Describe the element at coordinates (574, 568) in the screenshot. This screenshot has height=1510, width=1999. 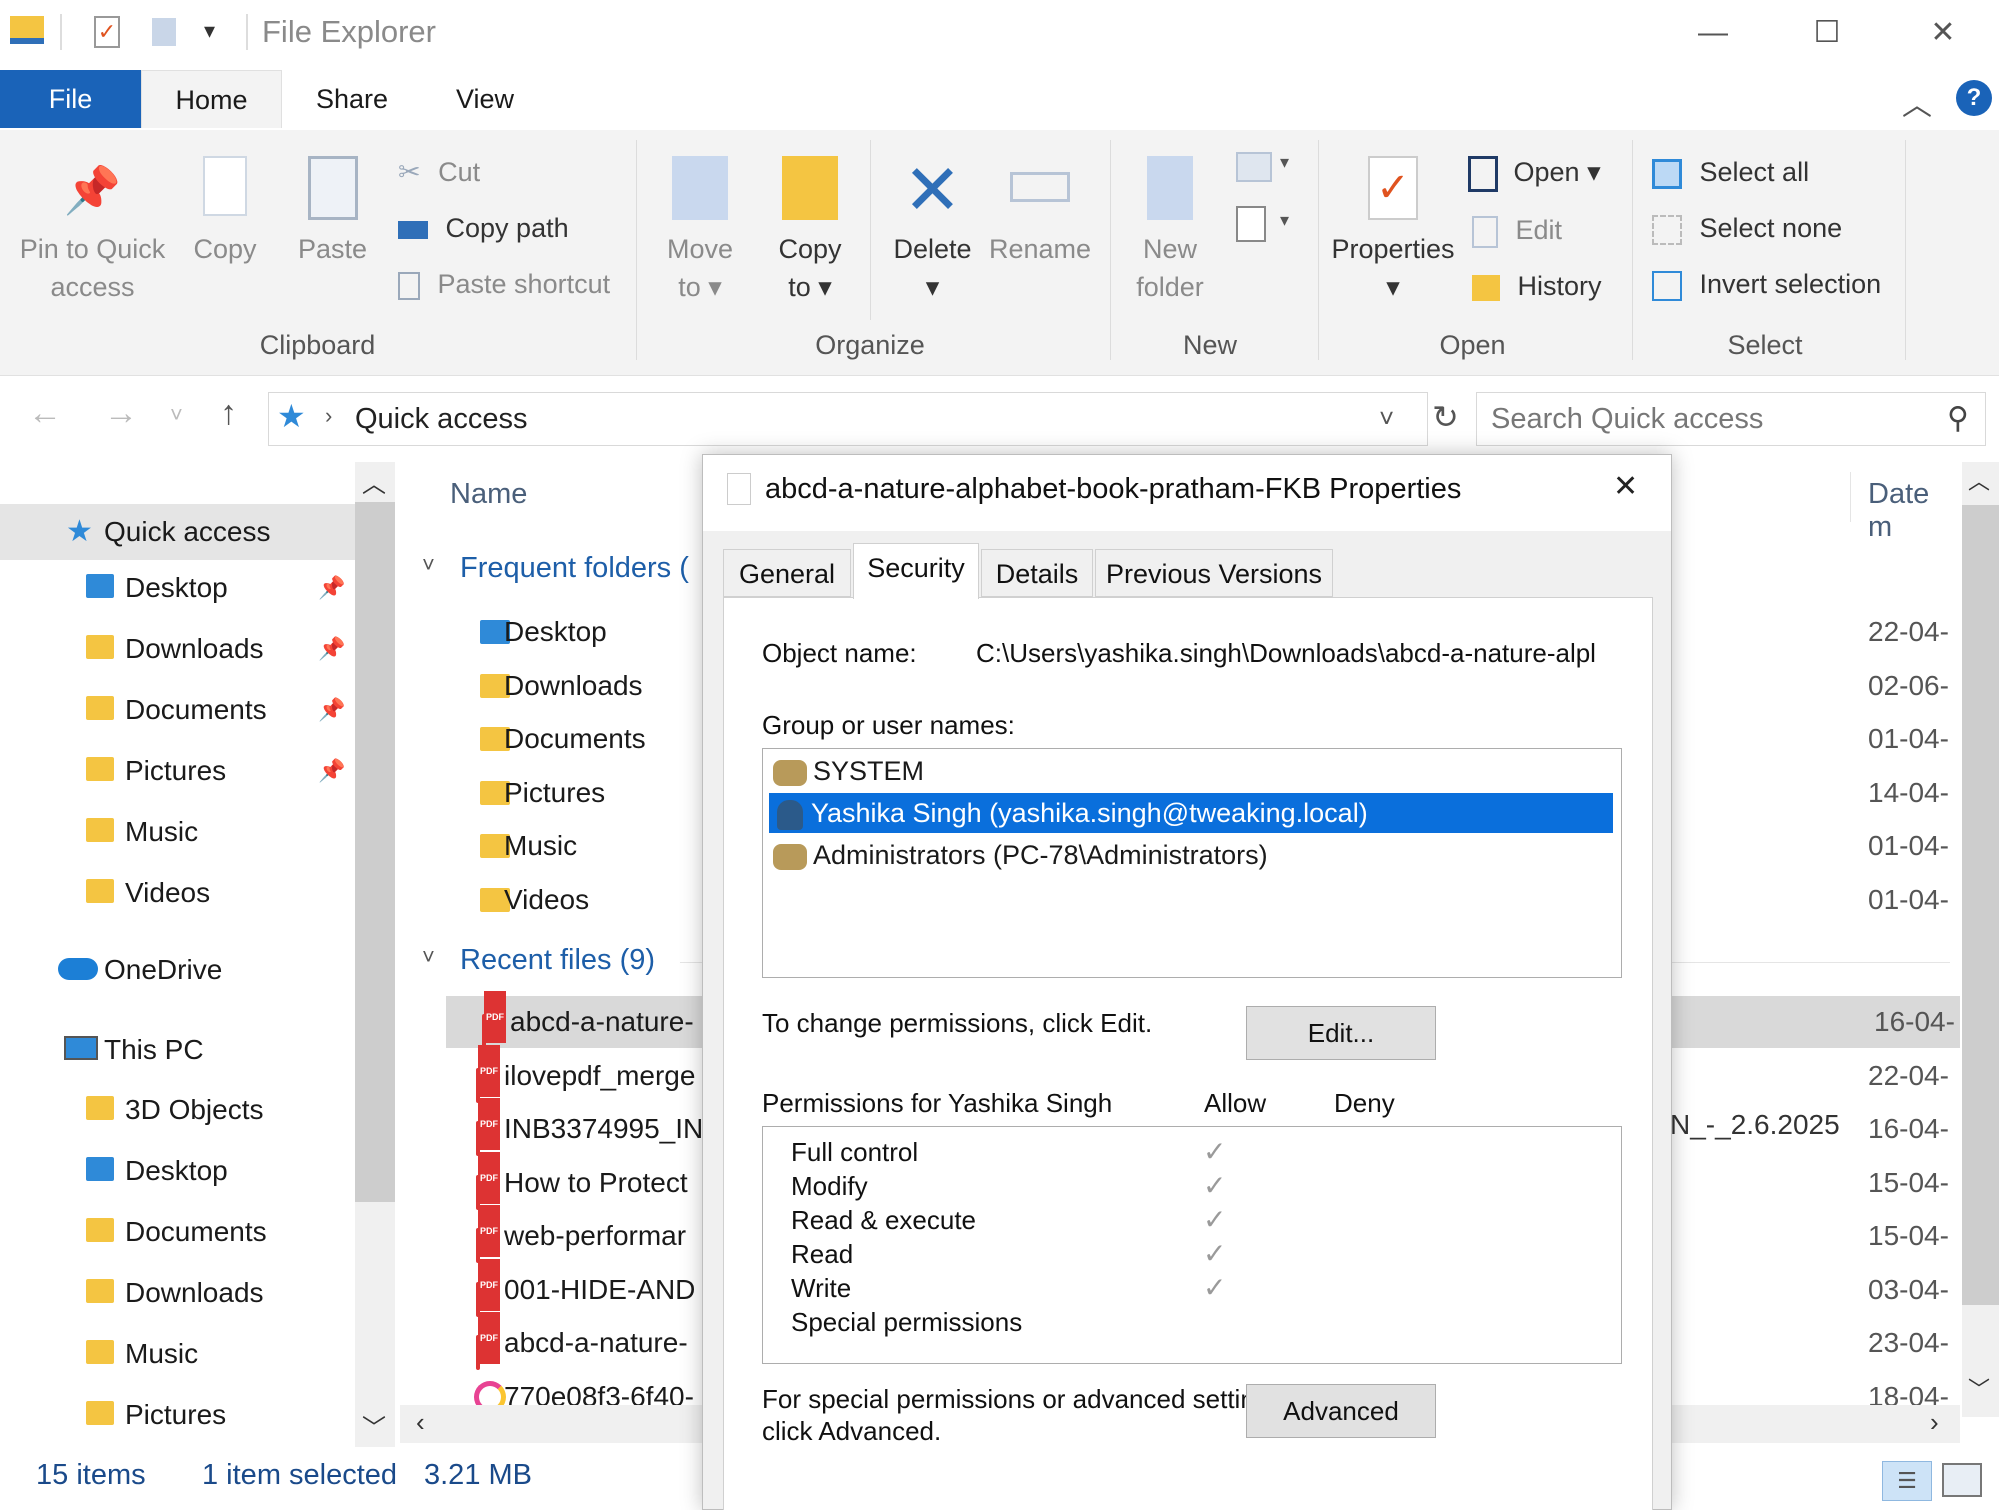
I see `frequent-folders-header: Frequent folders (` at that location.